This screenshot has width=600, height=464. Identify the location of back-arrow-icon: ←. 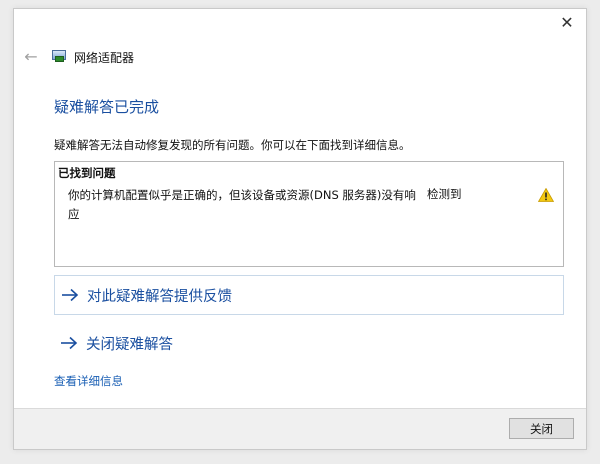
(31, 57).